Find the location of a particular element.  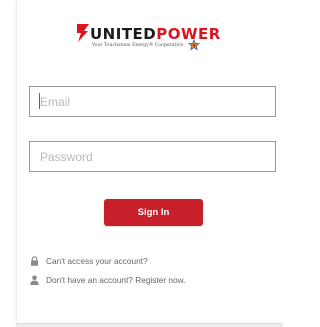

email-field is located at coordinates (152, 101).